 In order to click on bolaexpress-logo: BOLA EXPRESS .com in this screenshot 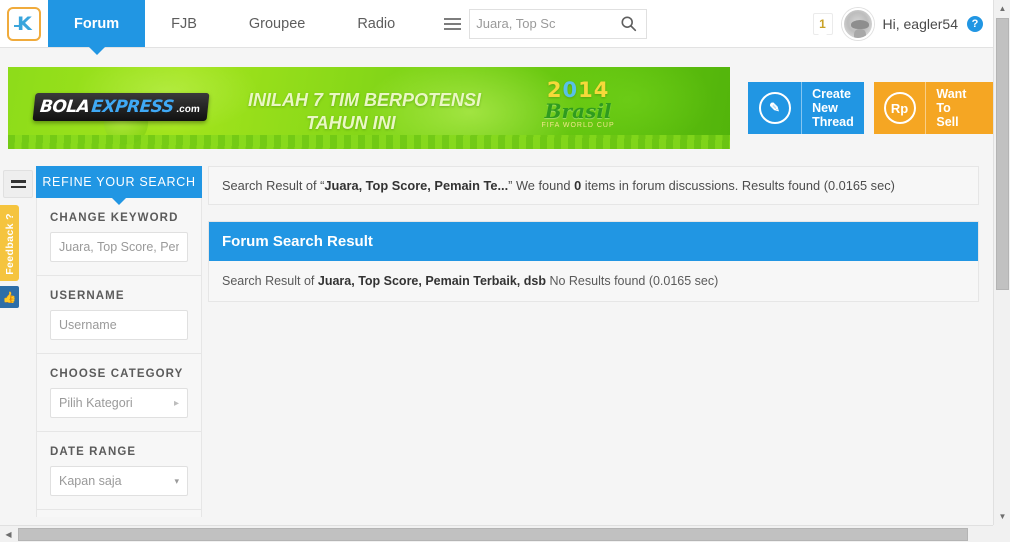, I will do `click(121, 107)`.